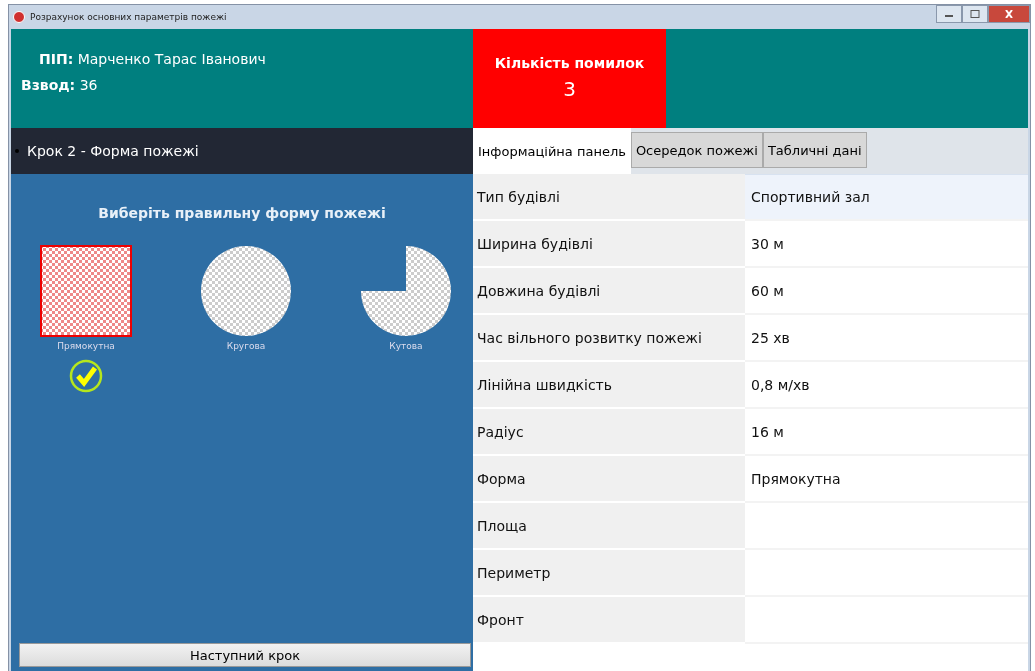 The image size is (1035, 671). What do you see at coordinates (152, 59) in the screenshot?
I see `student-name: ПІП: Марченко Тарас Іванович` at bounding box center [152, 59].